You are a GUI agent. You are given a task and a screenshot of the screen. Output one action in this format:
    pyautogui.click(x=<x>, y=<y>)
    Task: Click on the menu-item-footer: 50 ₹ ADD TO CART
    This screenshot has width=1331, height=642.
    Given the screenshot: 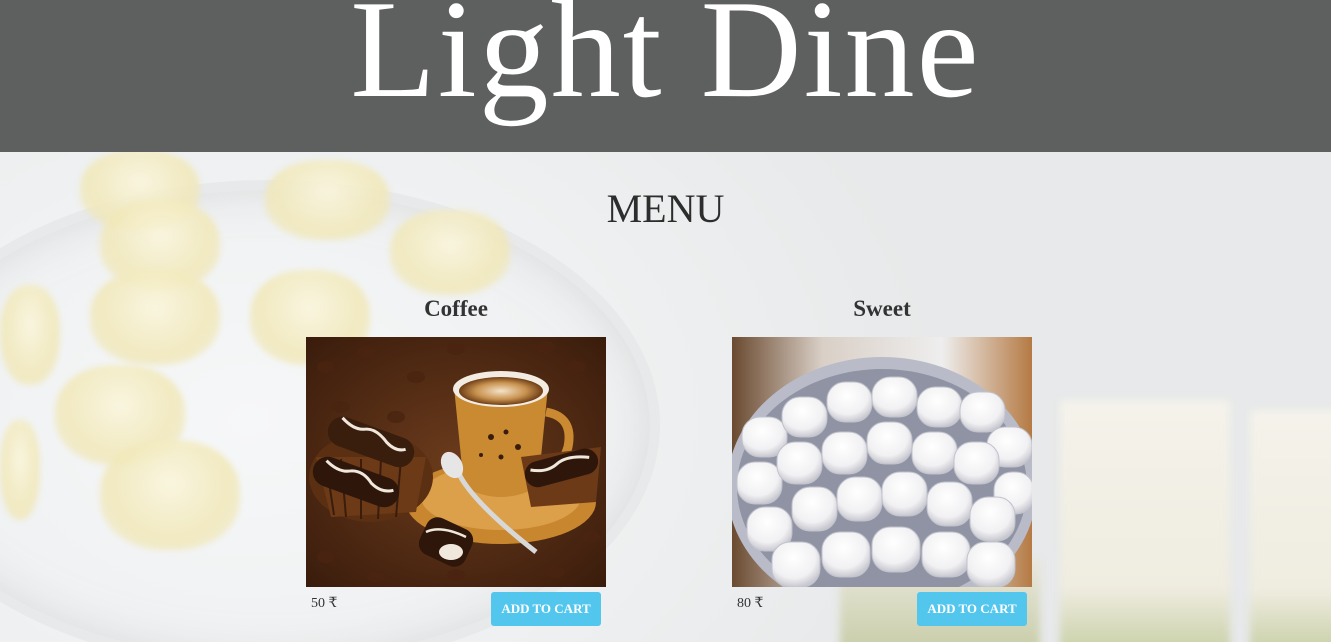 What is the action you would take?
    pyautogui.click(x=456, y=607)
    